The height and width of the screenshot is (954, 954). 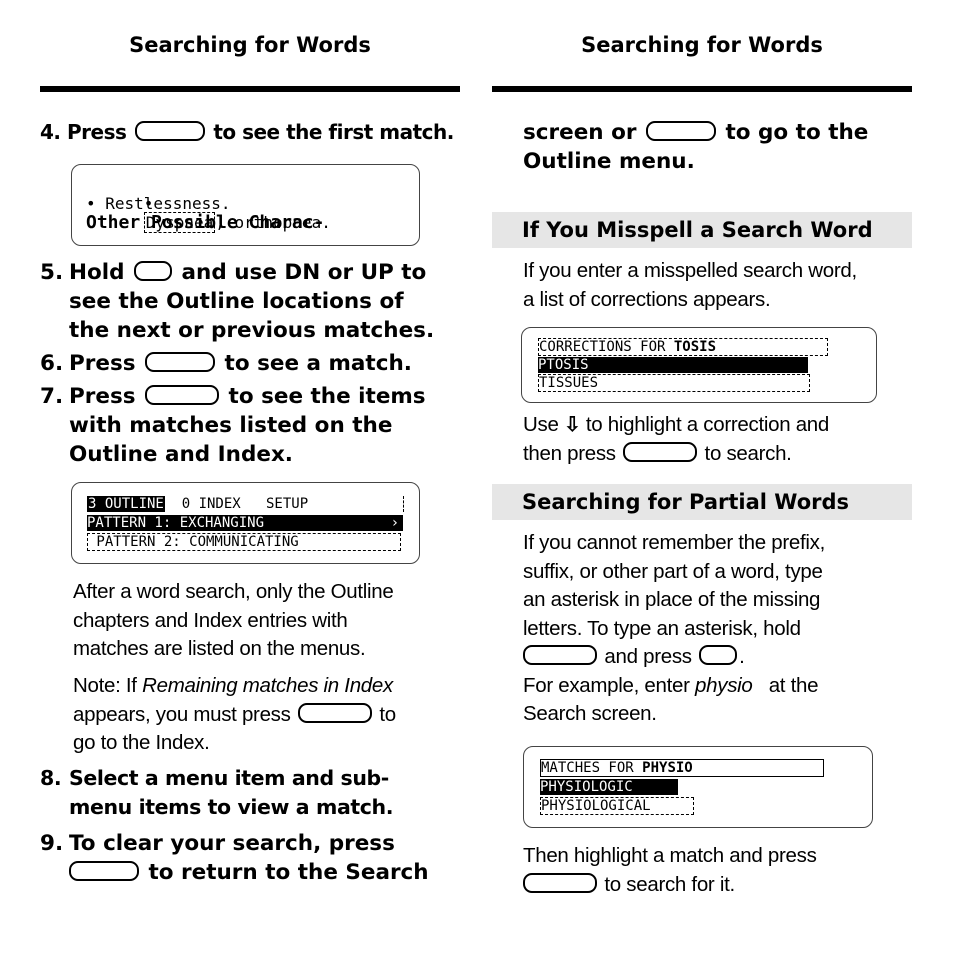 I want to click on screen-line-3: Other Possible Charac-, so click(x=205, y=222).